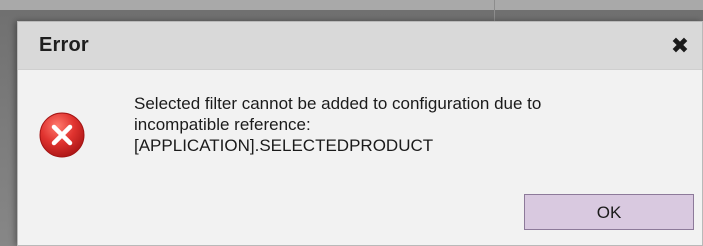  I want to click on message-line: [APPLICATION].SELECTEDPRODUCT, so click(284, 145).